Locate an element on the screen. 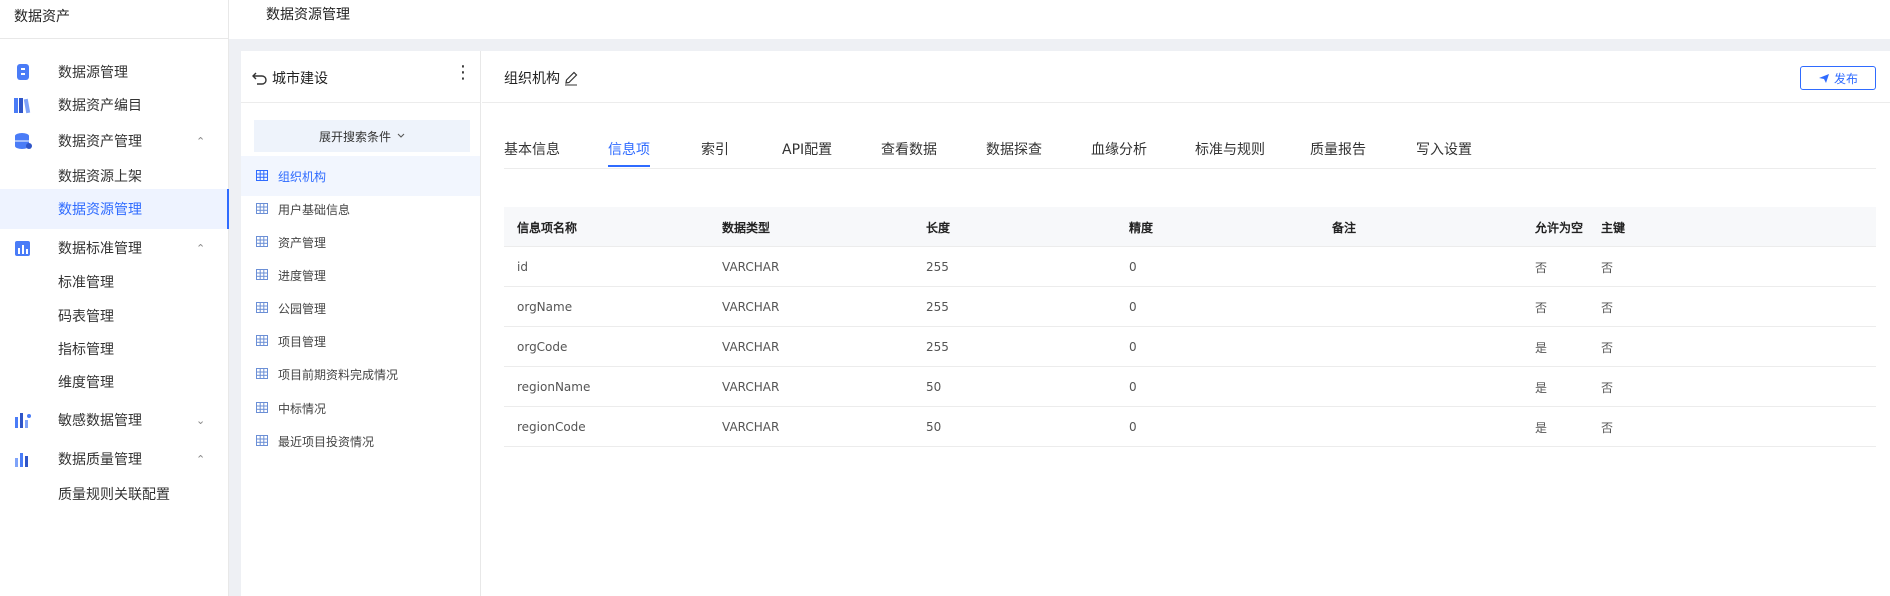  tab-item: 血缘分析 is located at coordinates (1119, 149).